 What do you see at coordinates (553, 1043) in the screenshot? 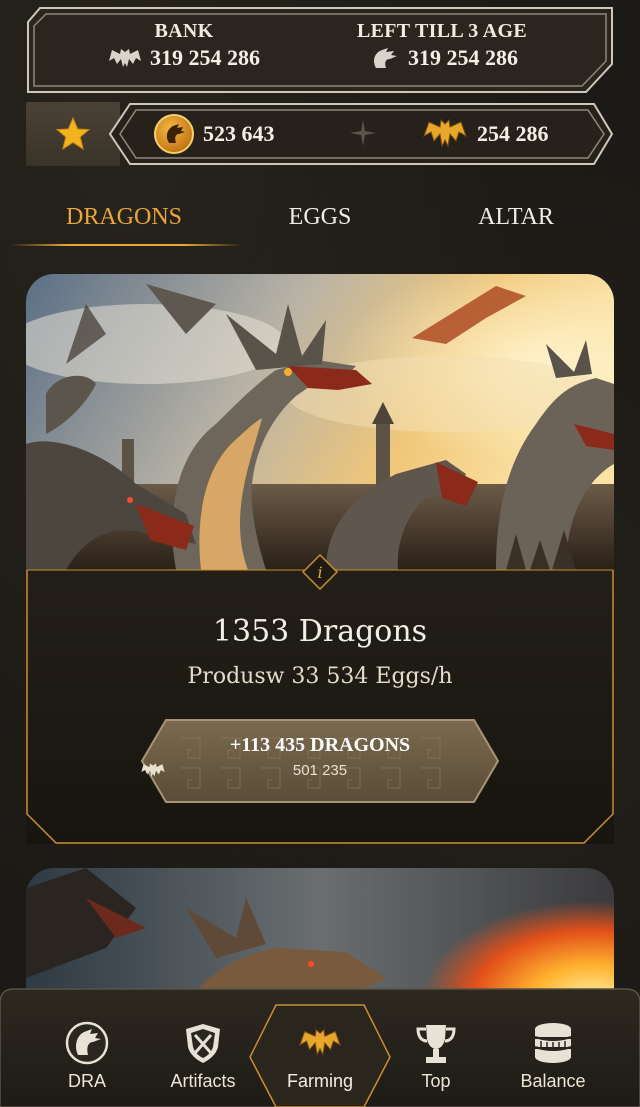
I see `coins-stack-icon` at bounding box center [553, 1043].